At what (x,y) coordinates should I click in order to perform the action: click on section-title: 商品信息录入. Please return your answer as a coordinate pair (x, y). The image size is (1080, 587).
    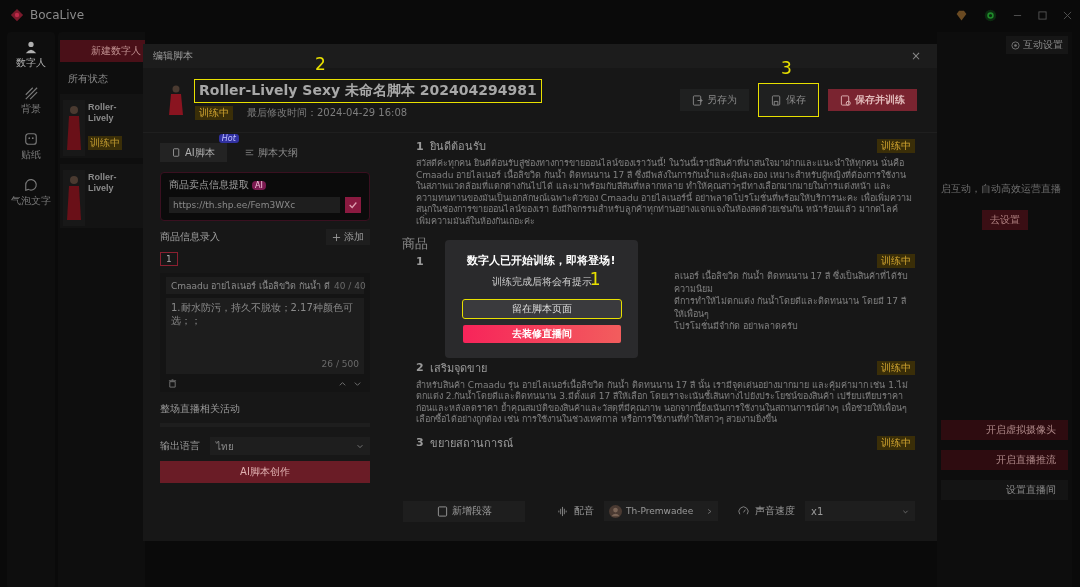
    Looking at the image, I should click on (190, 237).